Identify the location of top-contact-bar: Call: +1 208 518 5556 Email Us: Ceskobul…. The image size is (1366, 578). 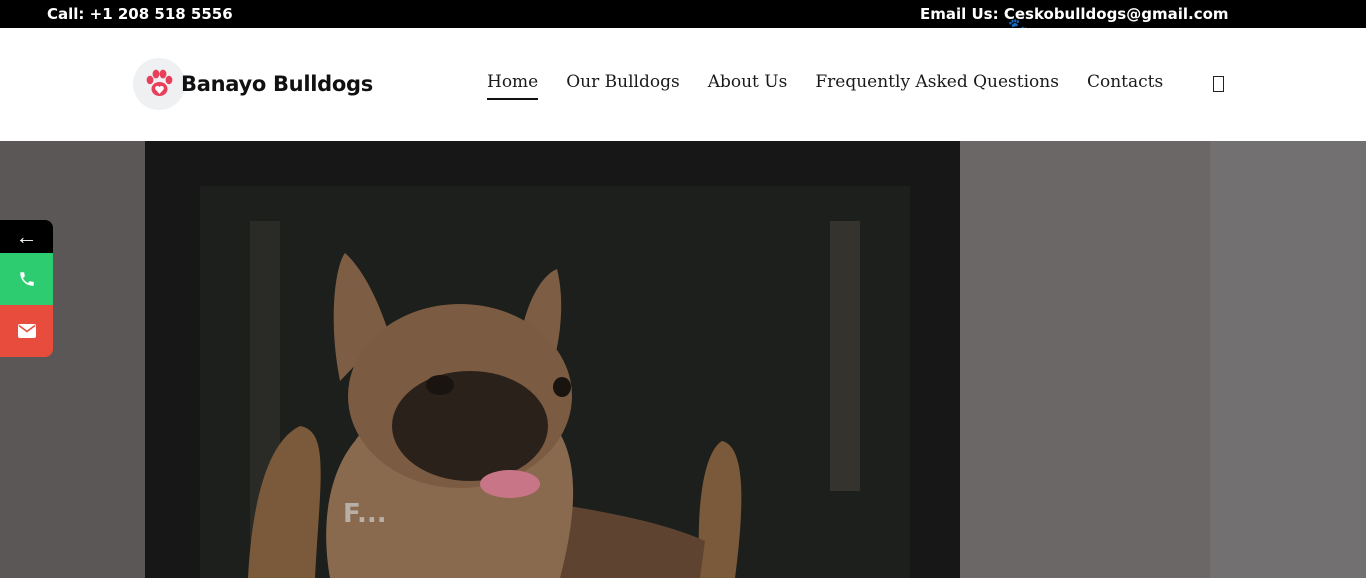
(683, 14).